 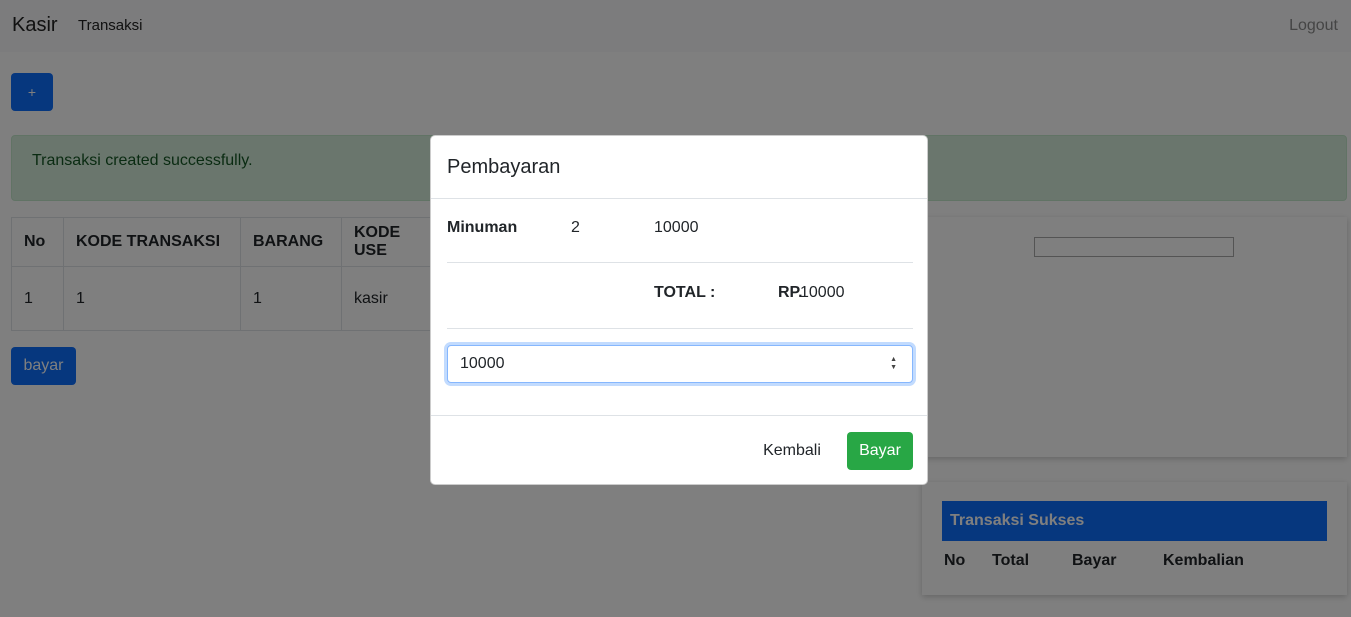 I want to click on kembali-button: Kembali, so click(x=792, y=451).